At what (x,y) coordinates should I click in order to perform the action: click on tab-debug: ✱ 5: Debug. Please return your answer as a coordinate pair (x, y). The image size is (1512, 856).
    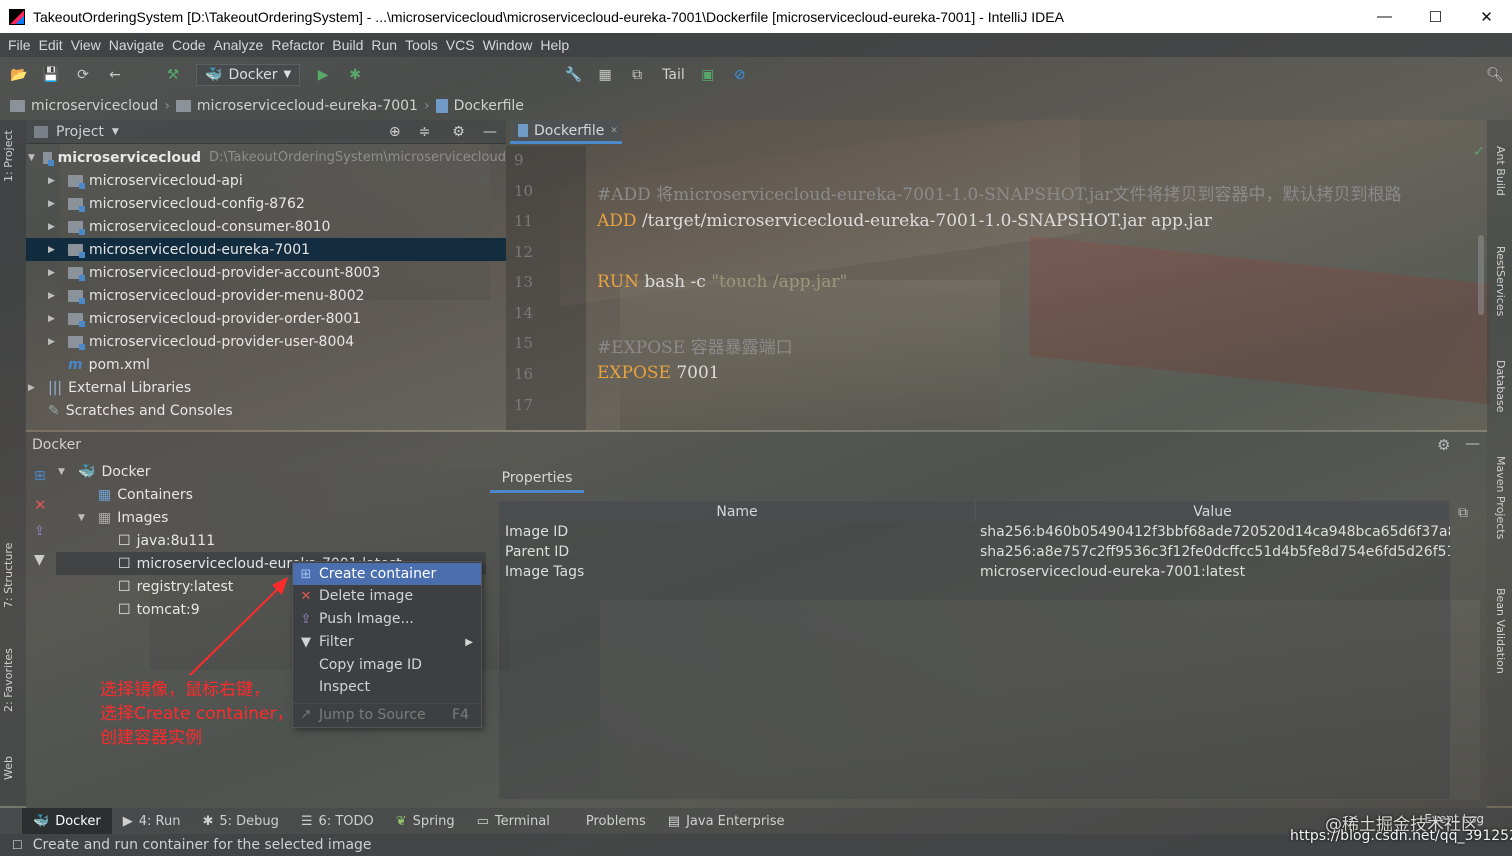
    Looking at the image, I should click on (240, 821).